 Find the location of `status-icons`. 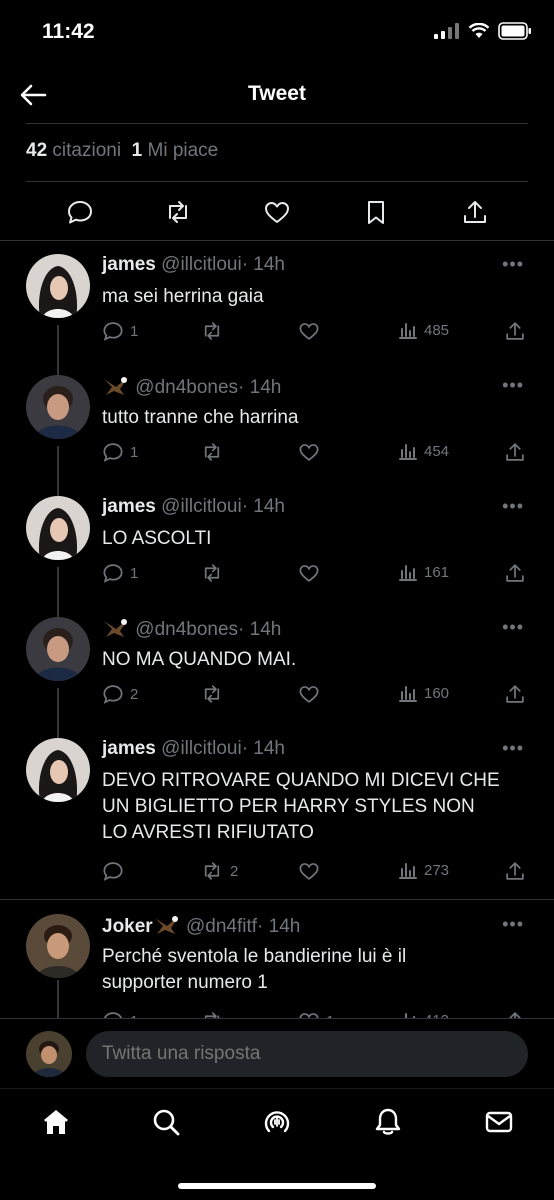

status-icons is located at coordinates (483, 31).